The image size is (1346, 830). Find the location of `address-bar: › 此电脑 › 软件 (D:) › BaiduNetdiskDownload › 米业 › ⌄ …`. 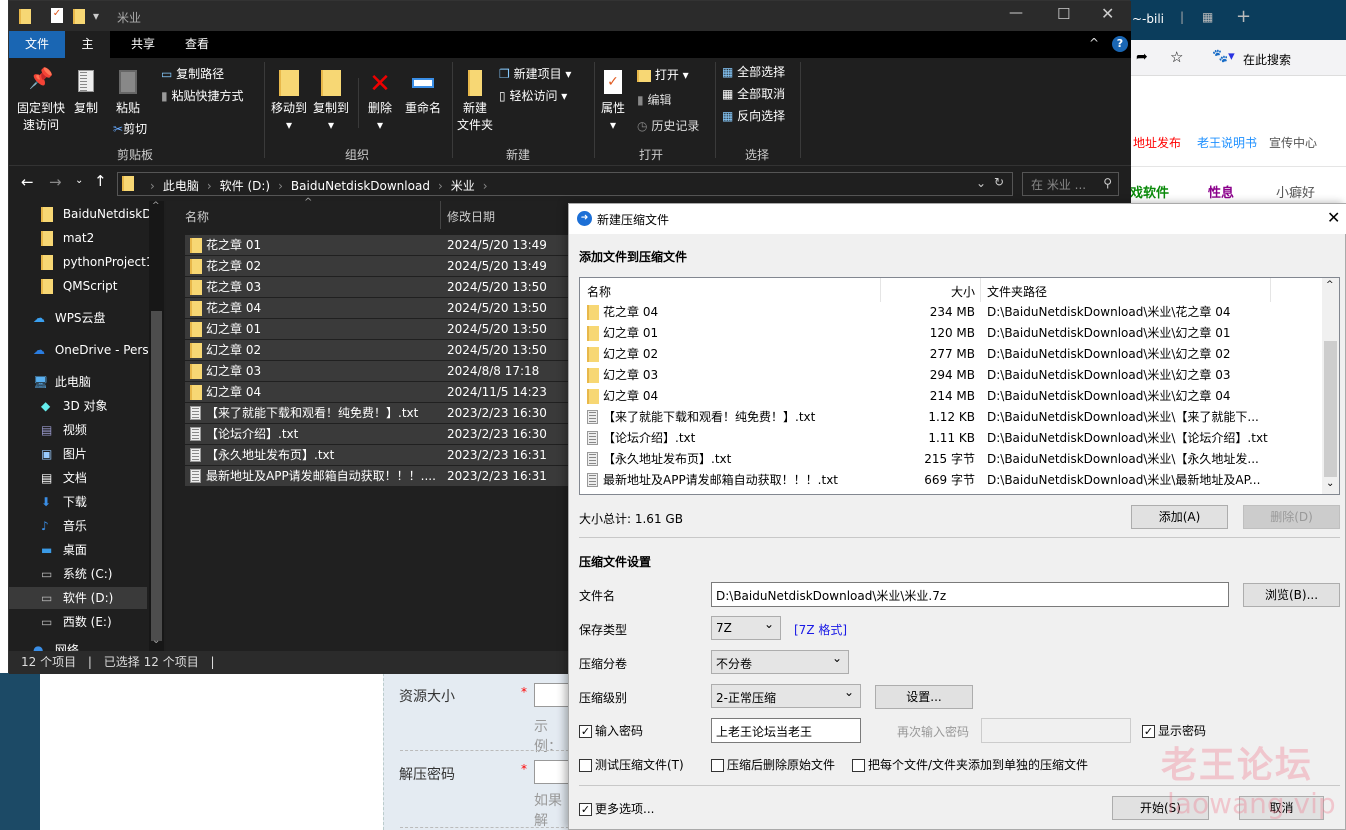

address-bar: › 此电脑 › 软件 (D:) › BaiduNetdiskDownload › 米业 › ⌄ … is located at coordinates (565, 184).